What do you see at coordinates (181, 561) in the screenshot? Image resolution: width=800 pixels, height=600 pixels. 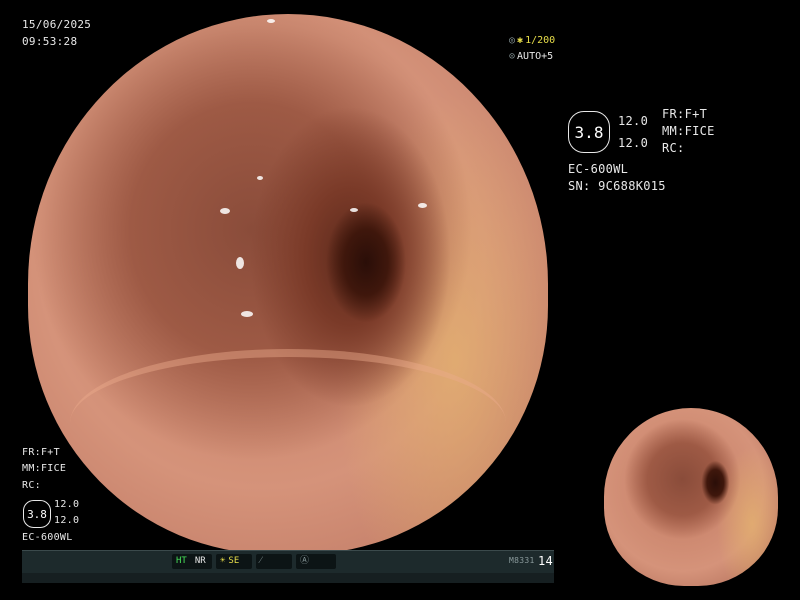 I see `ht-label: HT` at bounding box center [181, 561].